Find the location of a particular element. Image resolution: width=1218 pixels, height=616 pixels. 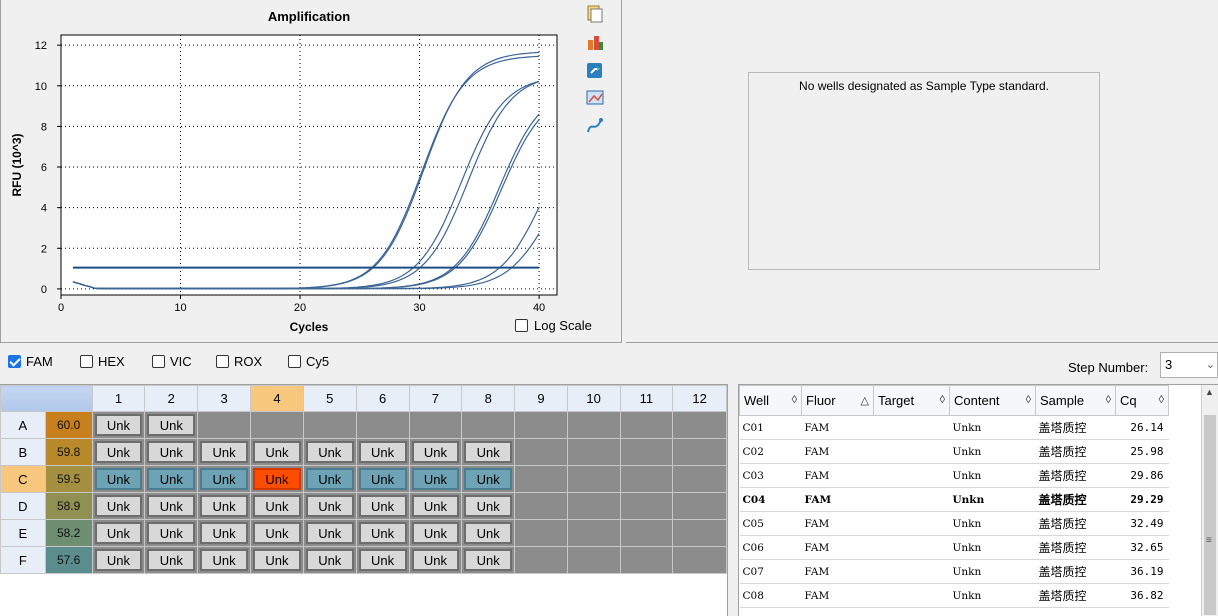

fluor-cy5-checkbox is located at coordinates (294, 361).